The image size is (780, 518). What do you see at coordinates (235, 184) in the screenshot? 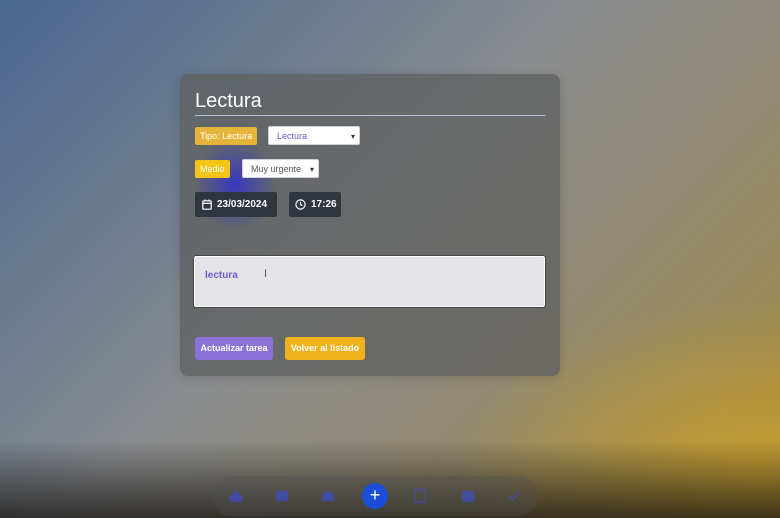
I see `focus-glow` at bounding box center [235, 184].